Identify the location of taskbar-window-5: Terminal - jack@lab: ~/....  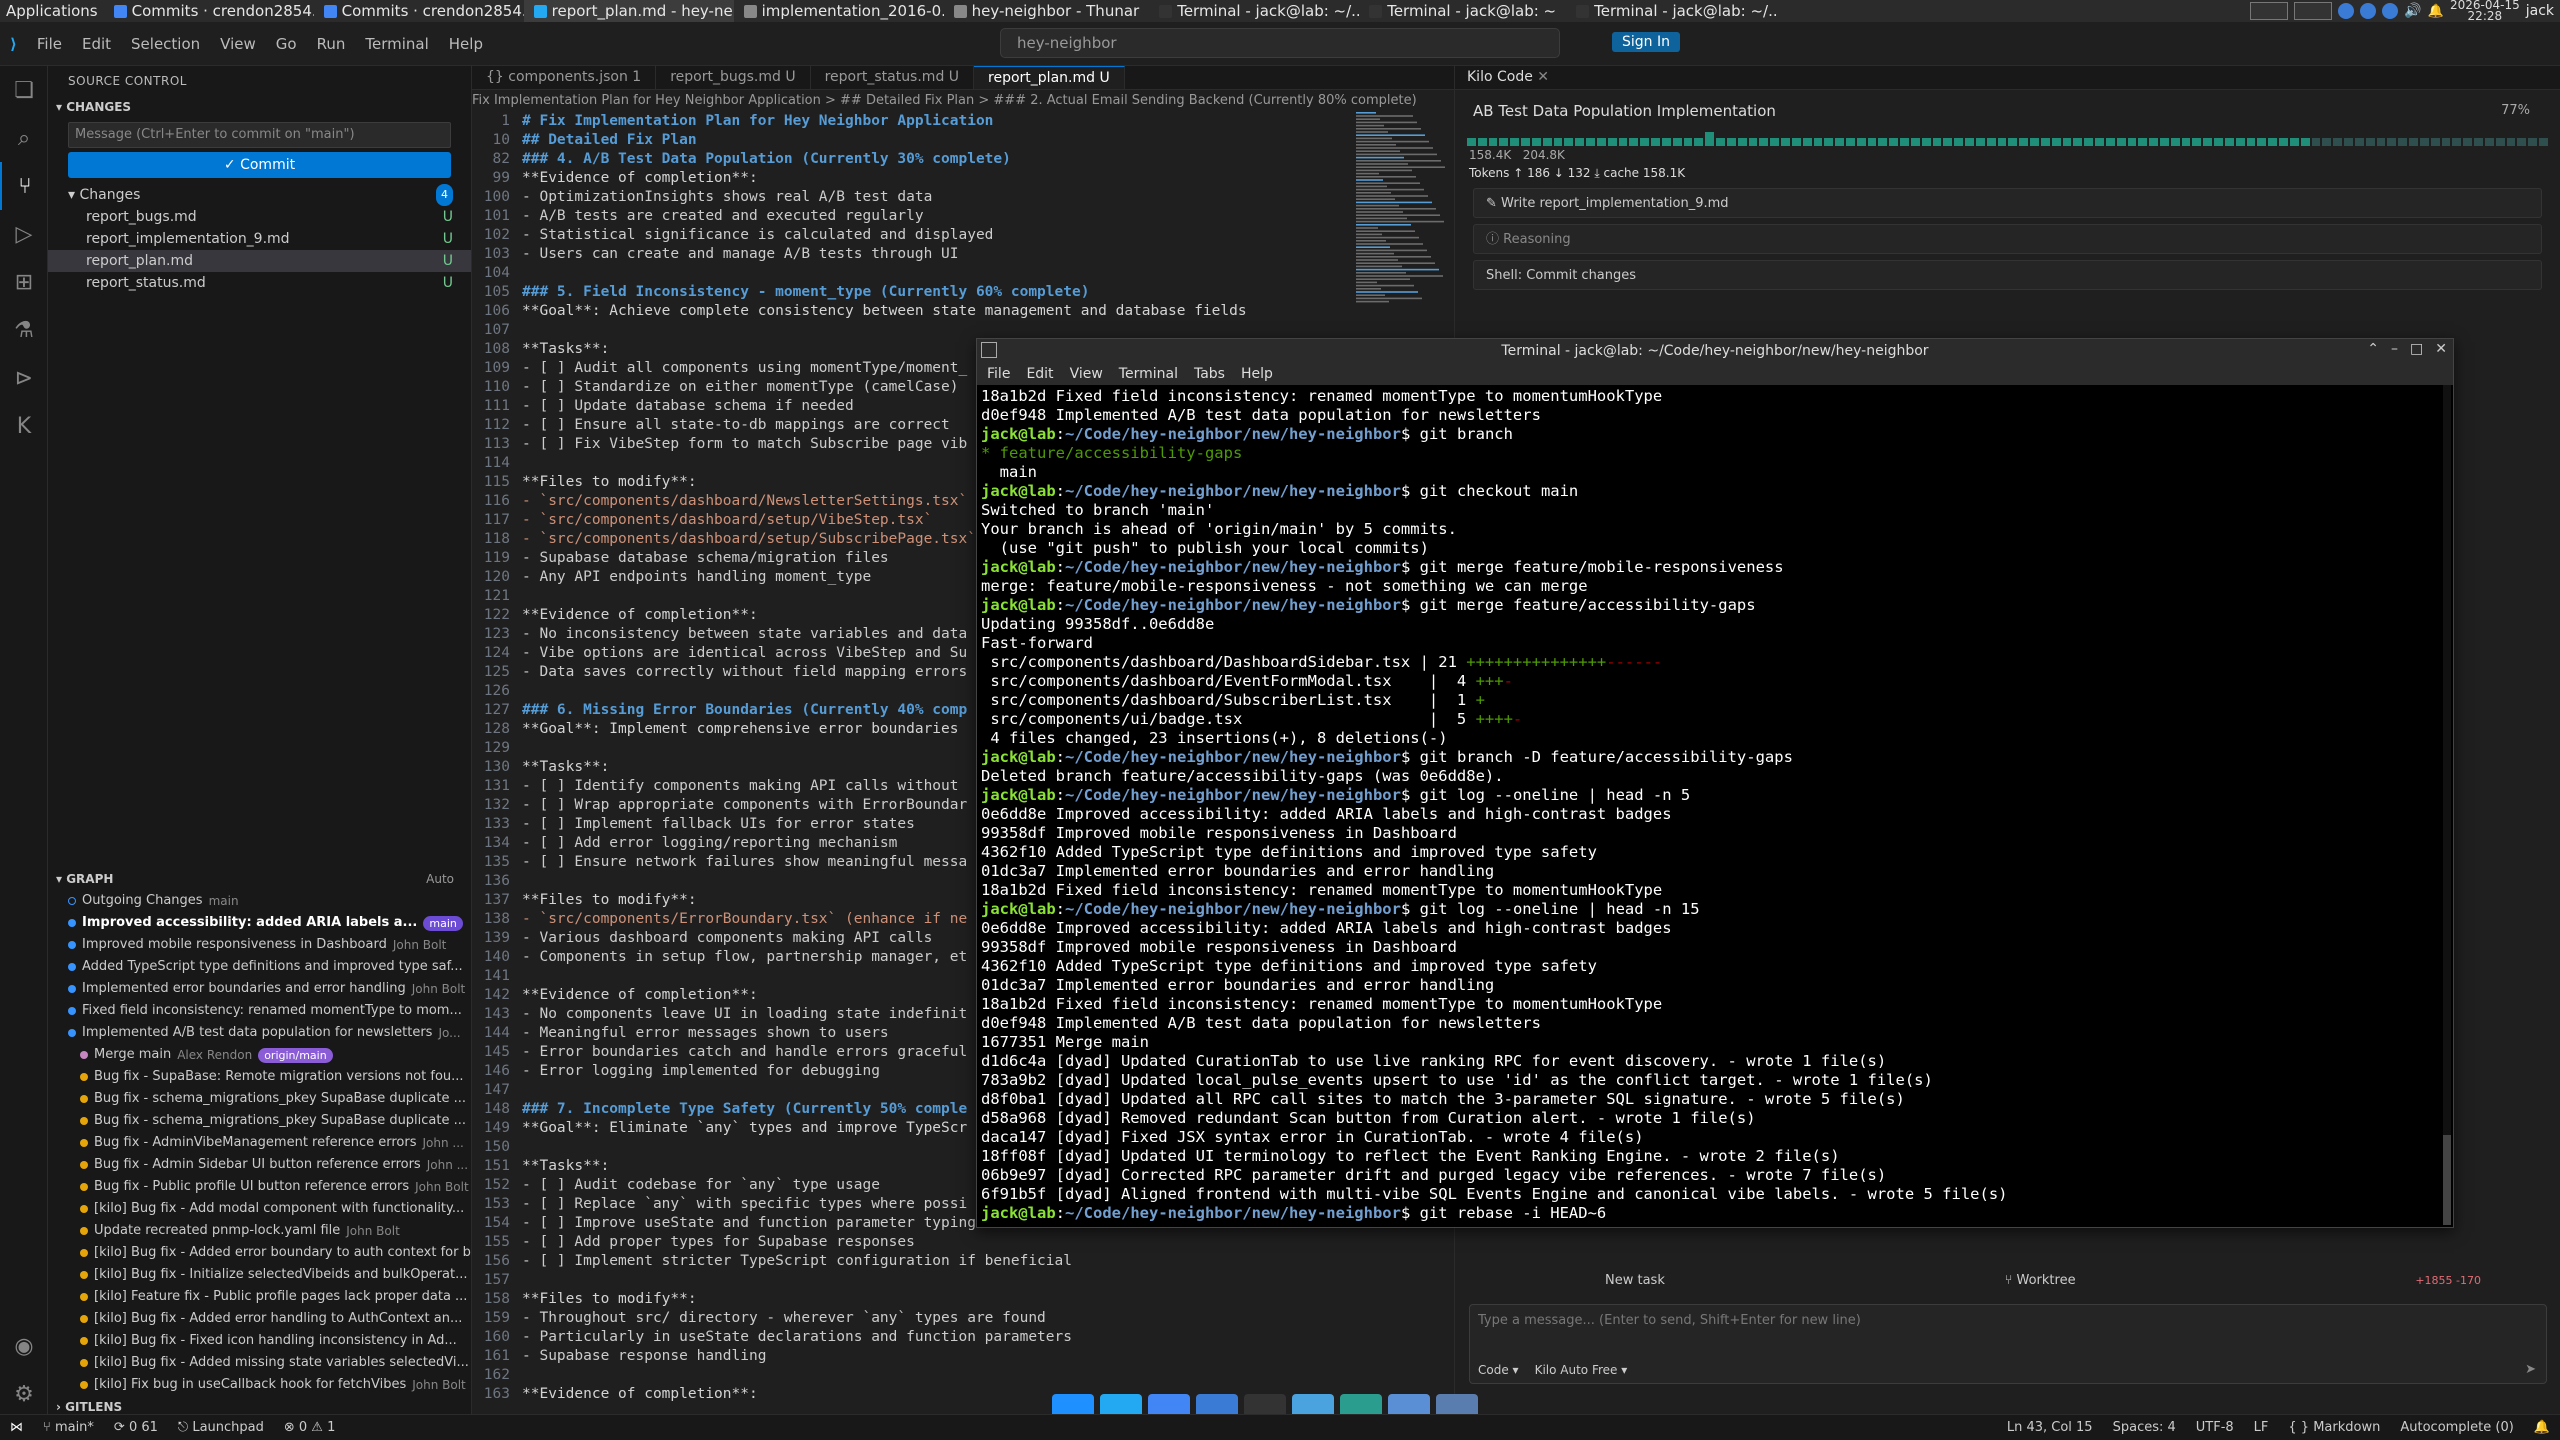
(1254, 11).